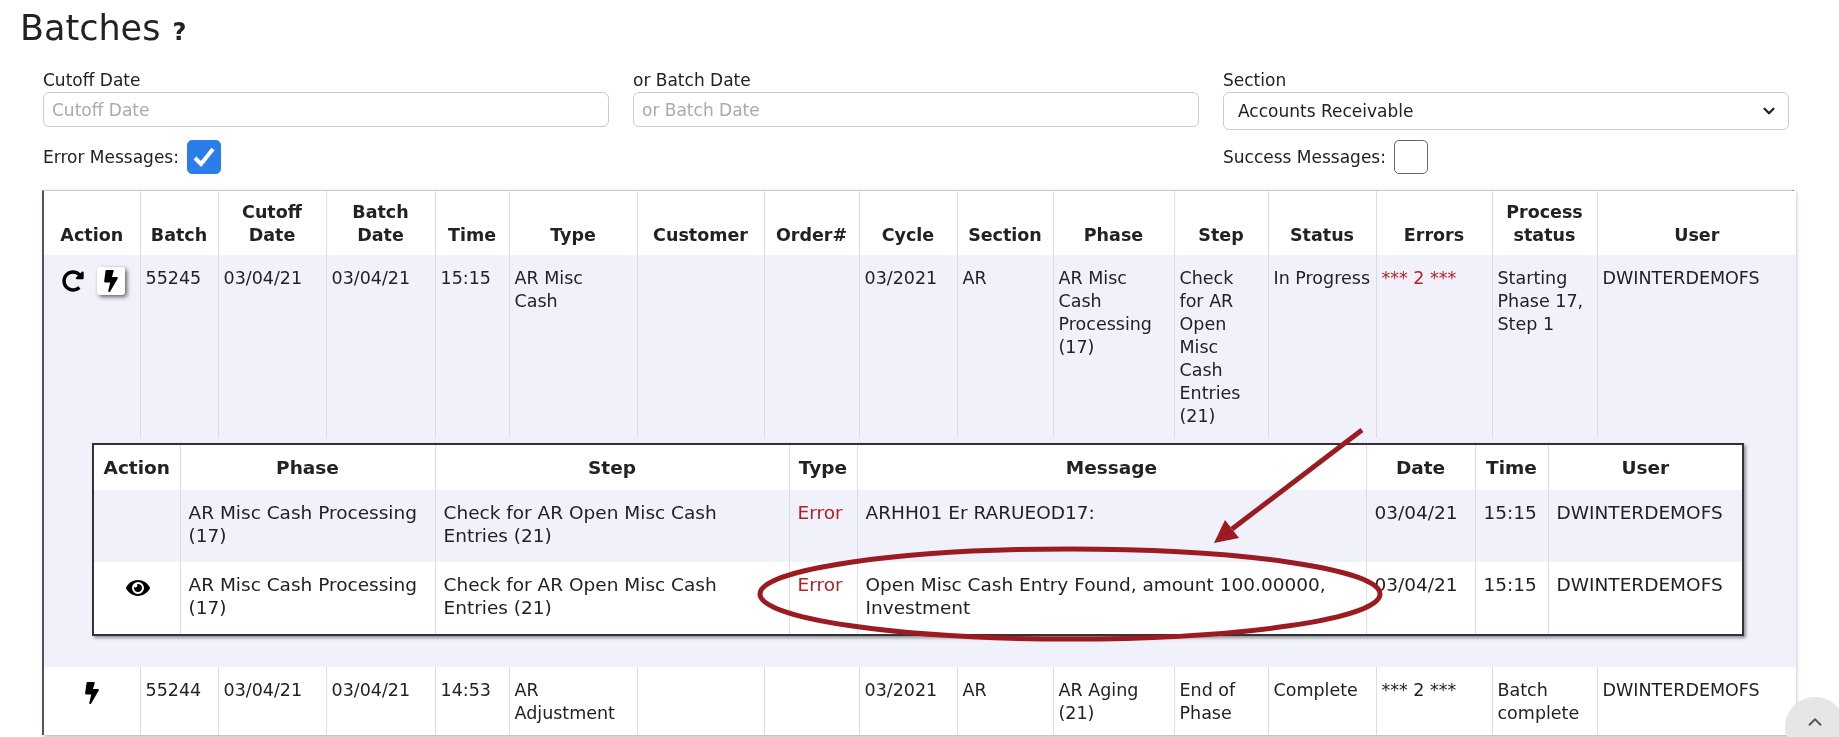  What do you see at coordinates (1221, 701) in the screenshot?
I see `step-cell: End of Phase` at bounding box center [1221, 701].